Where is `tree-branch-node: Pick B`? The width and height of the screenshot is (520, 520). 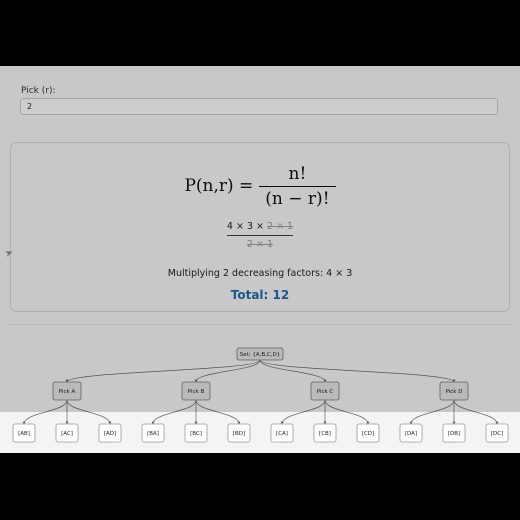
tree-branch-node: Pick B is located at coordinates (196, 391).